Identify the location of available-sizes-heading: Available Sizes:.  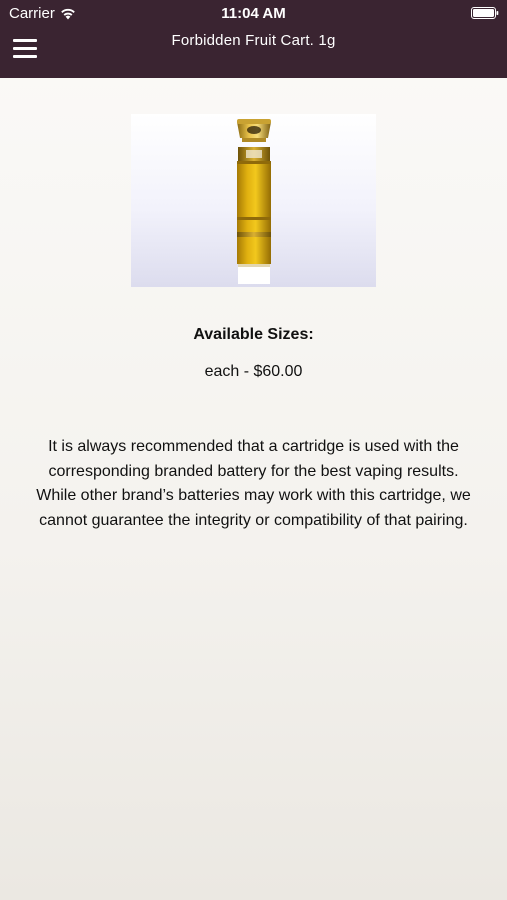
(253, 334).